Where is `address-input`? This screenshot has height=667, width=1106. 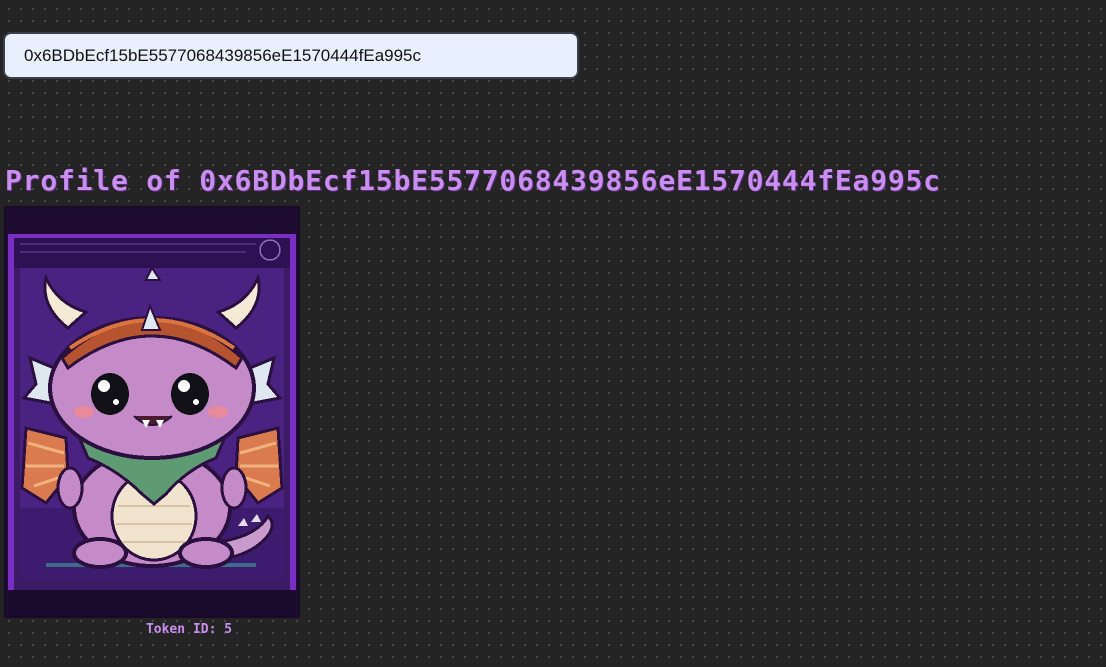 address-input is located at coordinates (291, 55).